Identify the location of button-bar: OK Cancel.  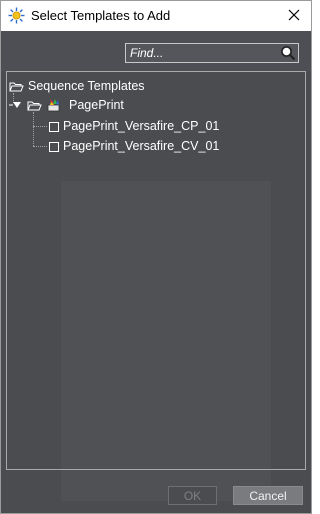
(156, 496).